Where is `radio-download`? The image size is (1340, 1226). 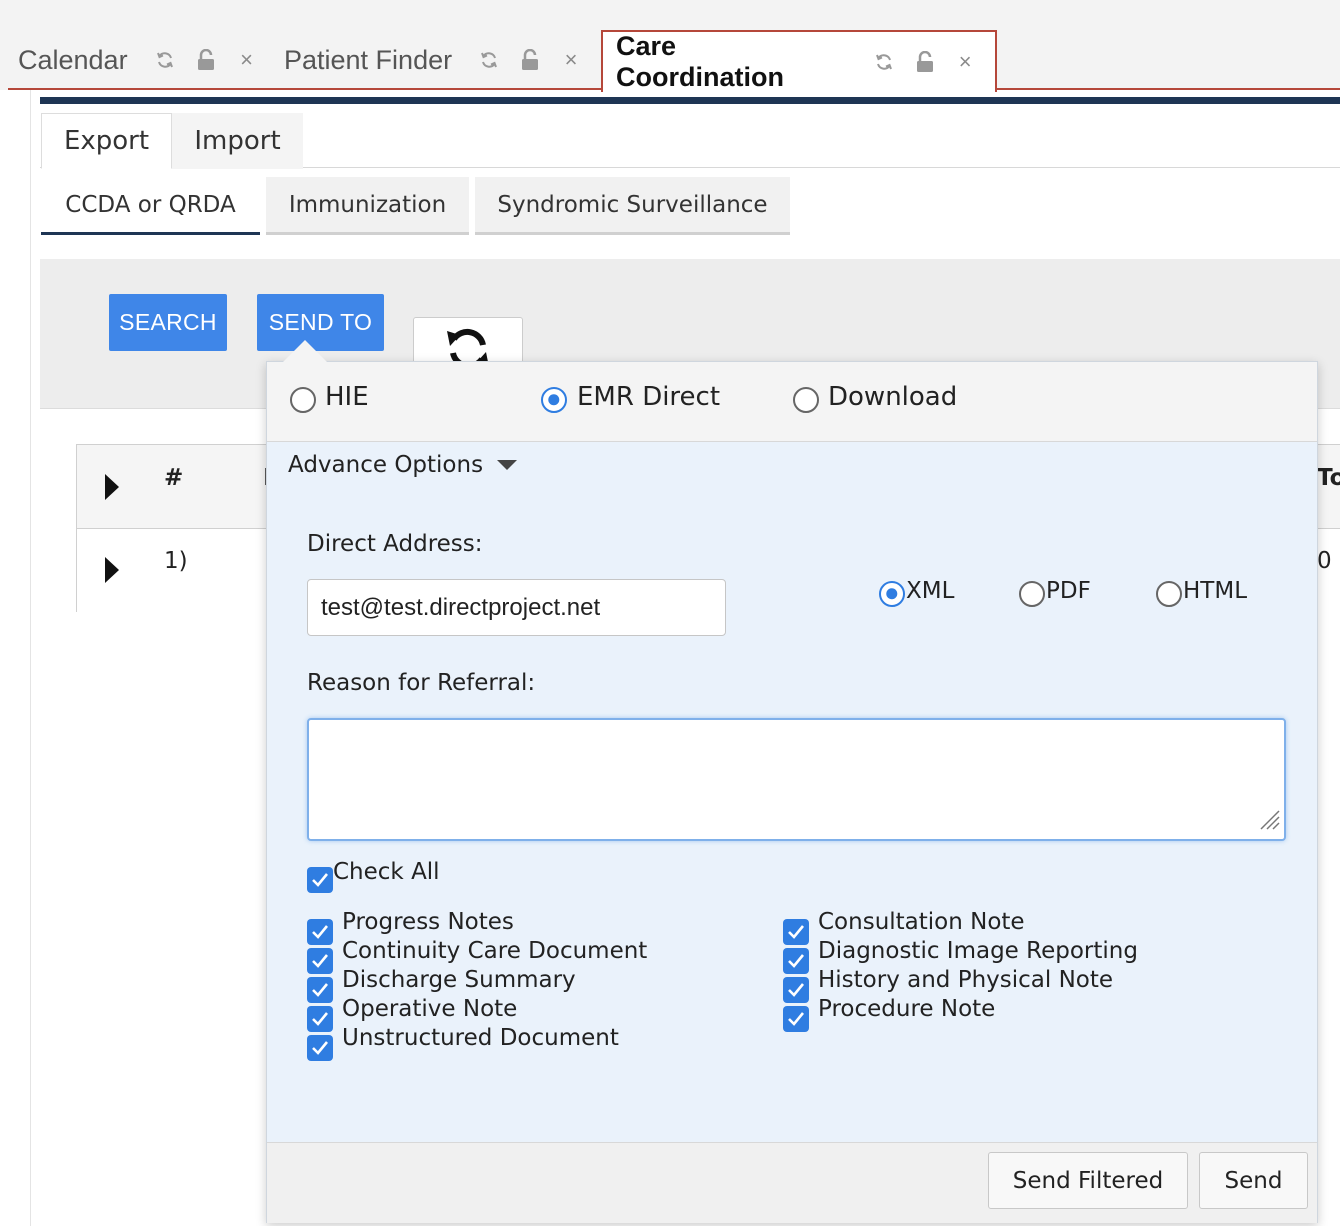 radio-download is located at coordinates (806, 400).